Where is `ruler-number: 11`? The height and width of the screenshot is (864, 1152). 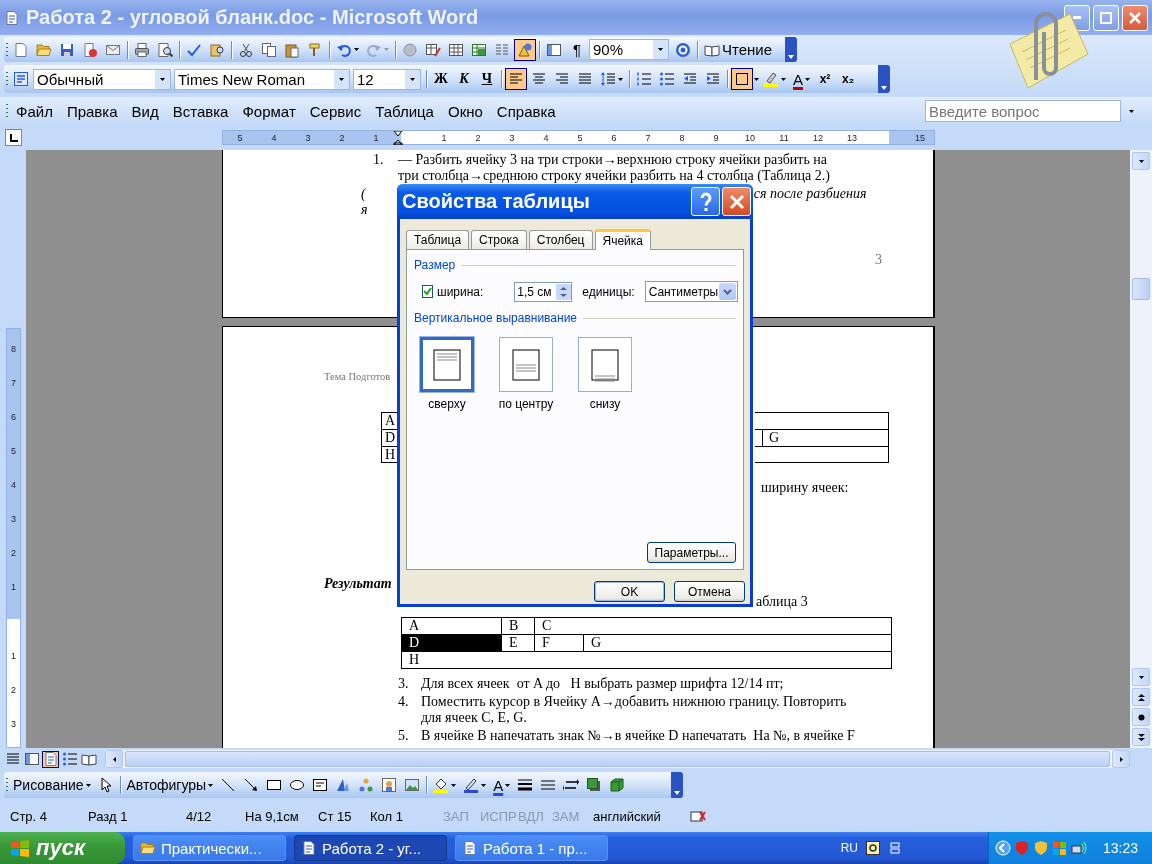 ruler-number: 11 is located at coordinates (784, 137).